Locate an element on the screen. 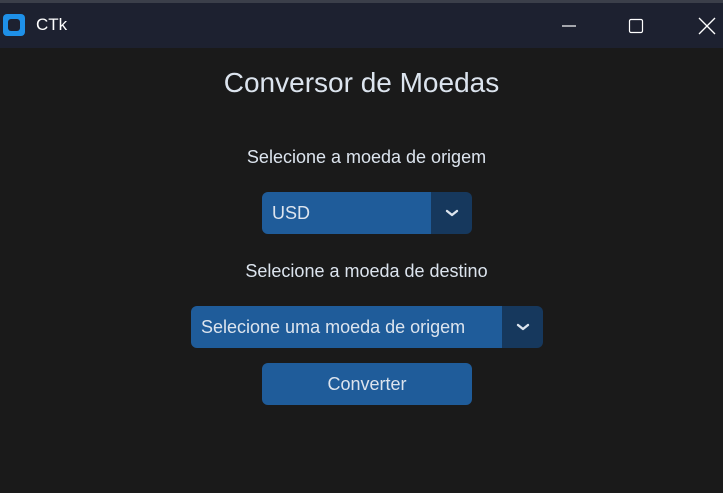  destination-currency-dropdown-button is located at coordinates (522, 327).